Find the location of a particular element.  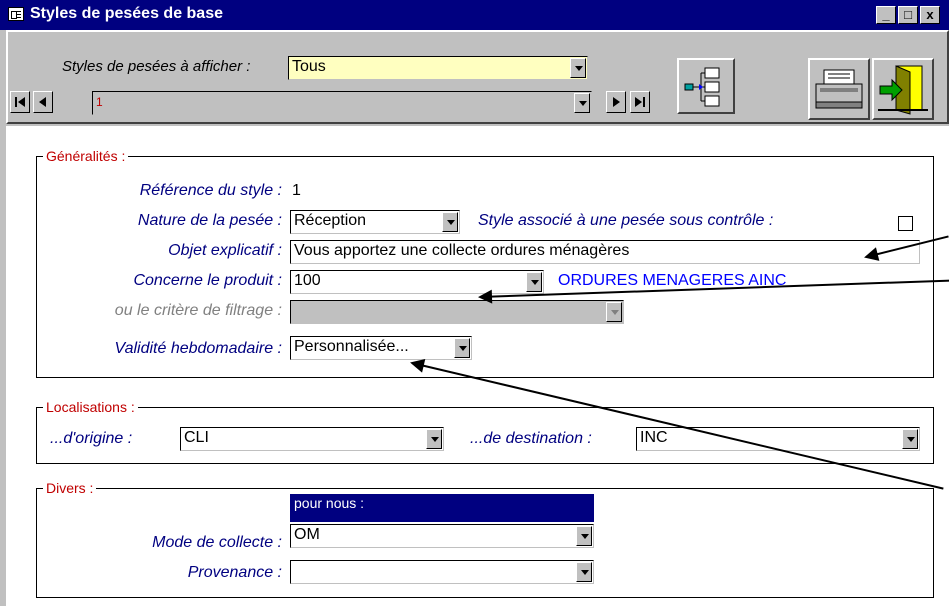

previous-record-button is located at coordinates (43, 102).